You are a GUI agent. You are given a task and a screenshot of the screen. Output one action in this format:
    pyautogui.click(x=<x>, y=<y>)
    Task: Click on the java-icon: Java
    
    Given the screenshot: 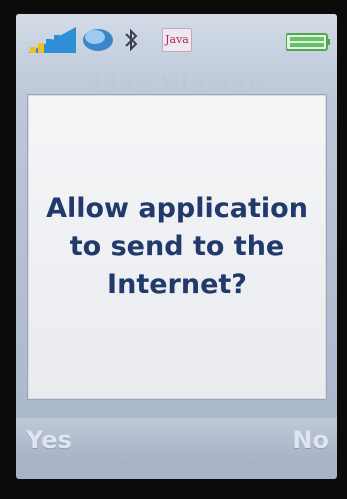 What is the action you would take?
    pyautogui.click(x=177, y=40)
    